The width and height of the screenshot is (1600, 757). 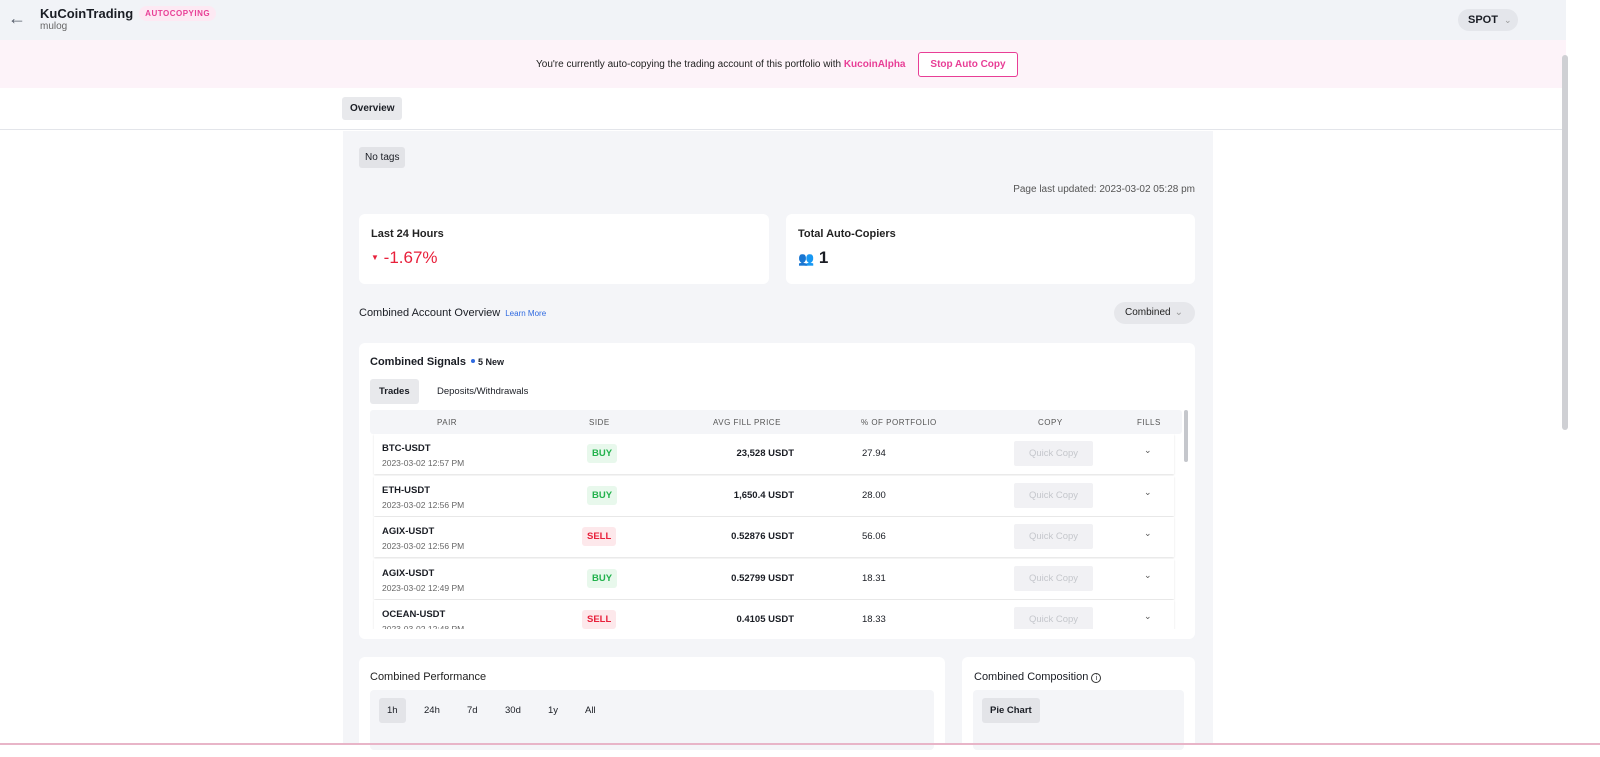 I want to click on composition-title: Combined Composition i, so click(x=1038, y=677).